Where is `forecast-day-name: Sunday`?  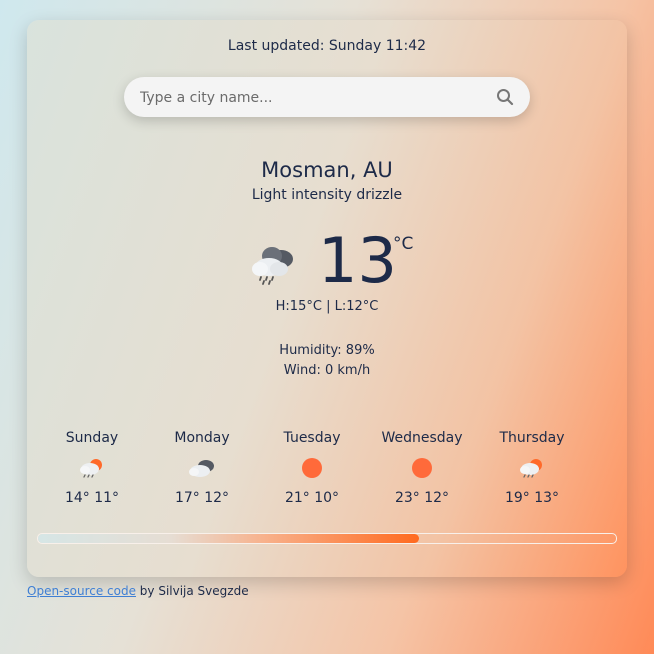
forecast-day-name: Sunday is located at coordinates (92, 438).